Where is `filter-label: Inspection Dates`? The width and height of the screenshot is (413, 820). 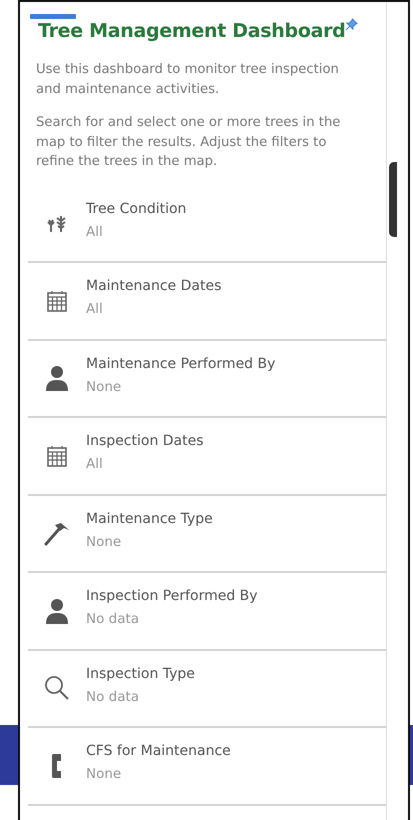
filter-label: Inspection Dates is located at coordinates (145, 441).